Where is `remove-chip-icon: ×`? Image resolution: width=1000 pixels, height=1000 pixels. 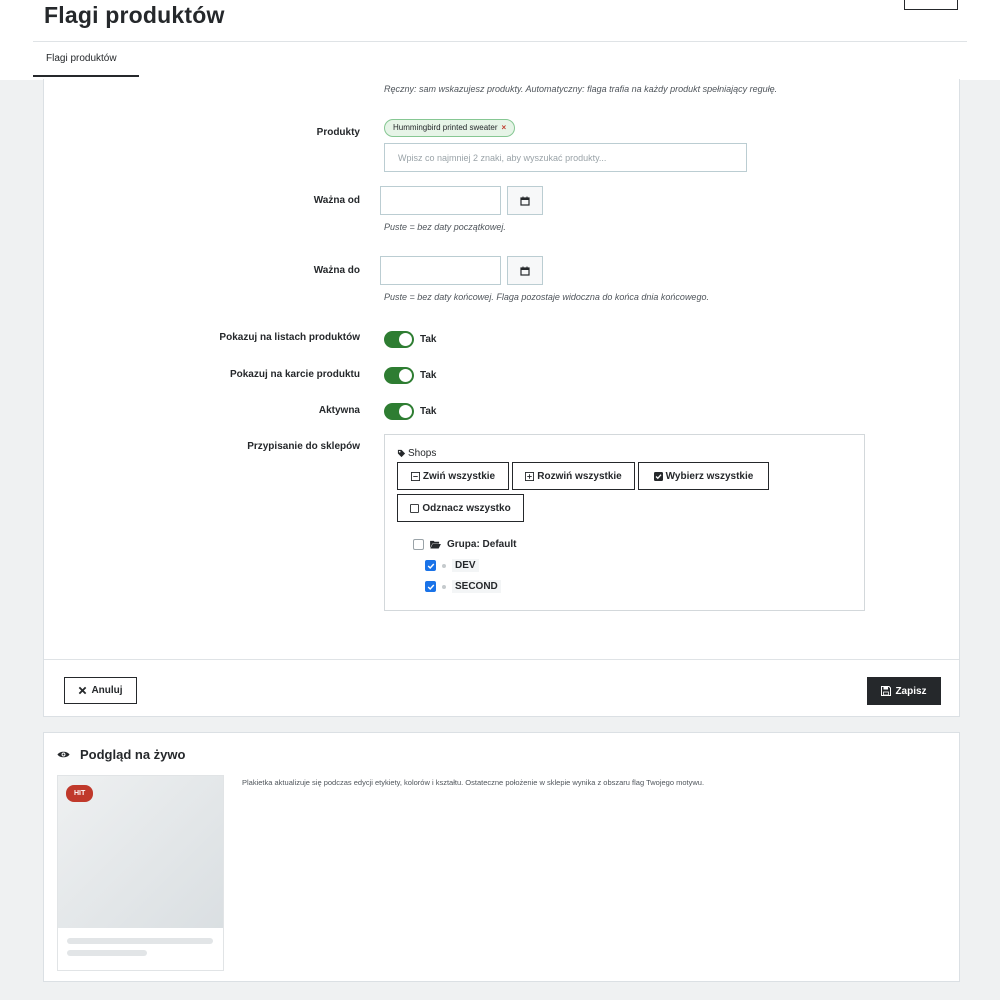 remove-chip-icon: × is located at coordinates (504, 127).